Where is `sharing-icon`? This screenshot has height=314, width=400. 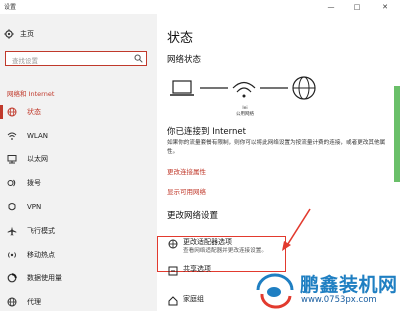
sharing-icon is located at coordinates (172, 270).